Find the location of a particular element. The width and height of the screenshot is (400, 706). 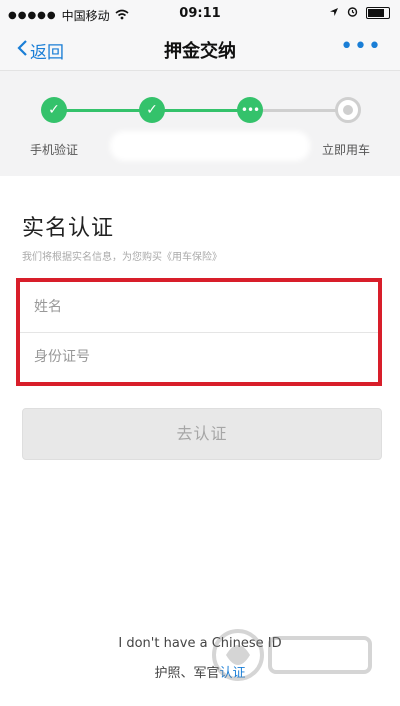

watermark-logo is located at coordinates (293, 655).